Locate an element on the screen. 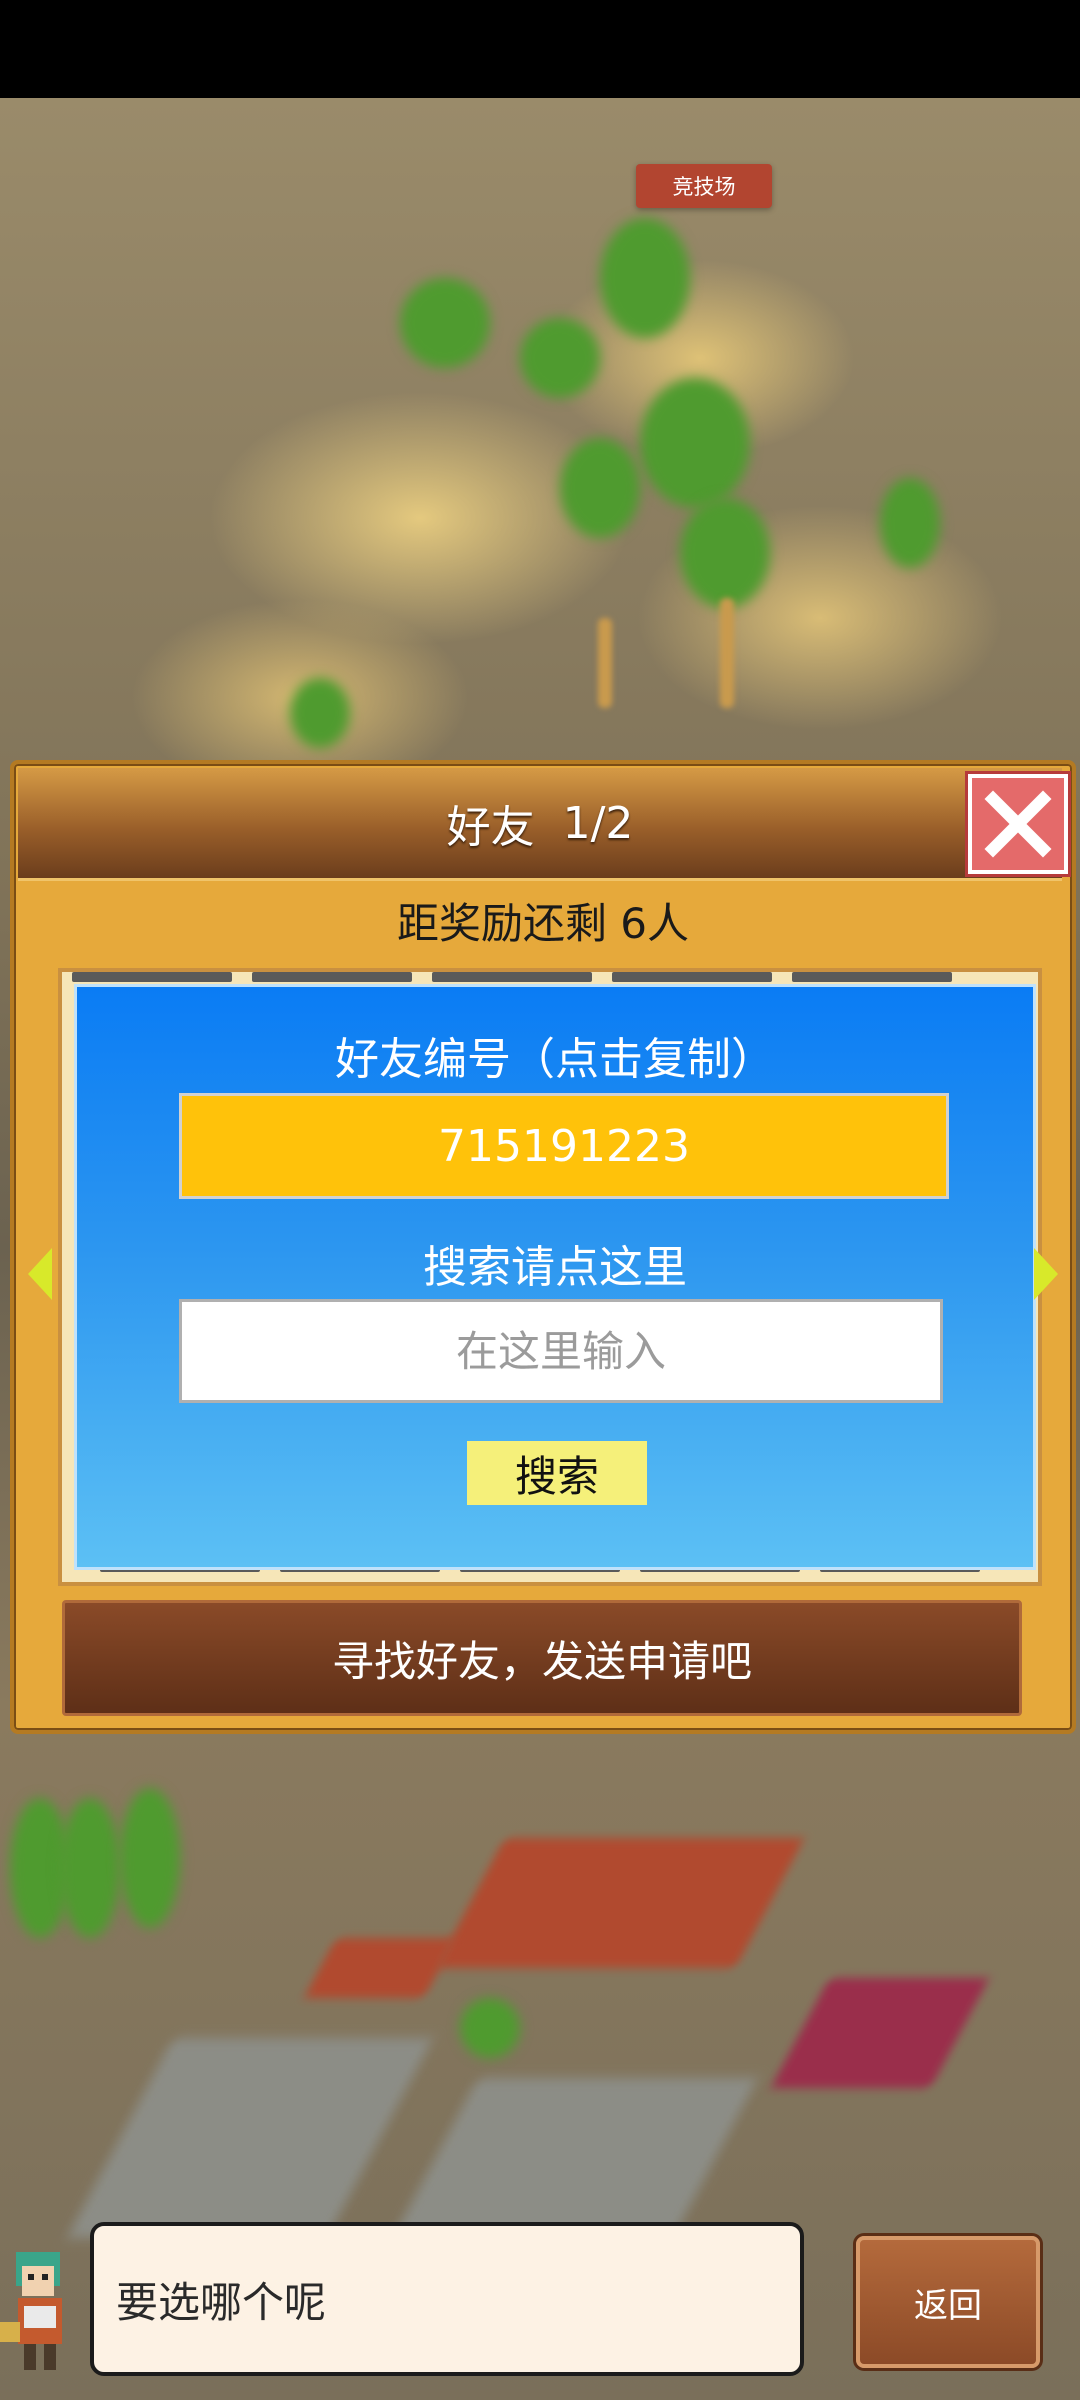 This screenshot has width=1080, height=2400. character-avatar is located at coordinates (41, 2307).